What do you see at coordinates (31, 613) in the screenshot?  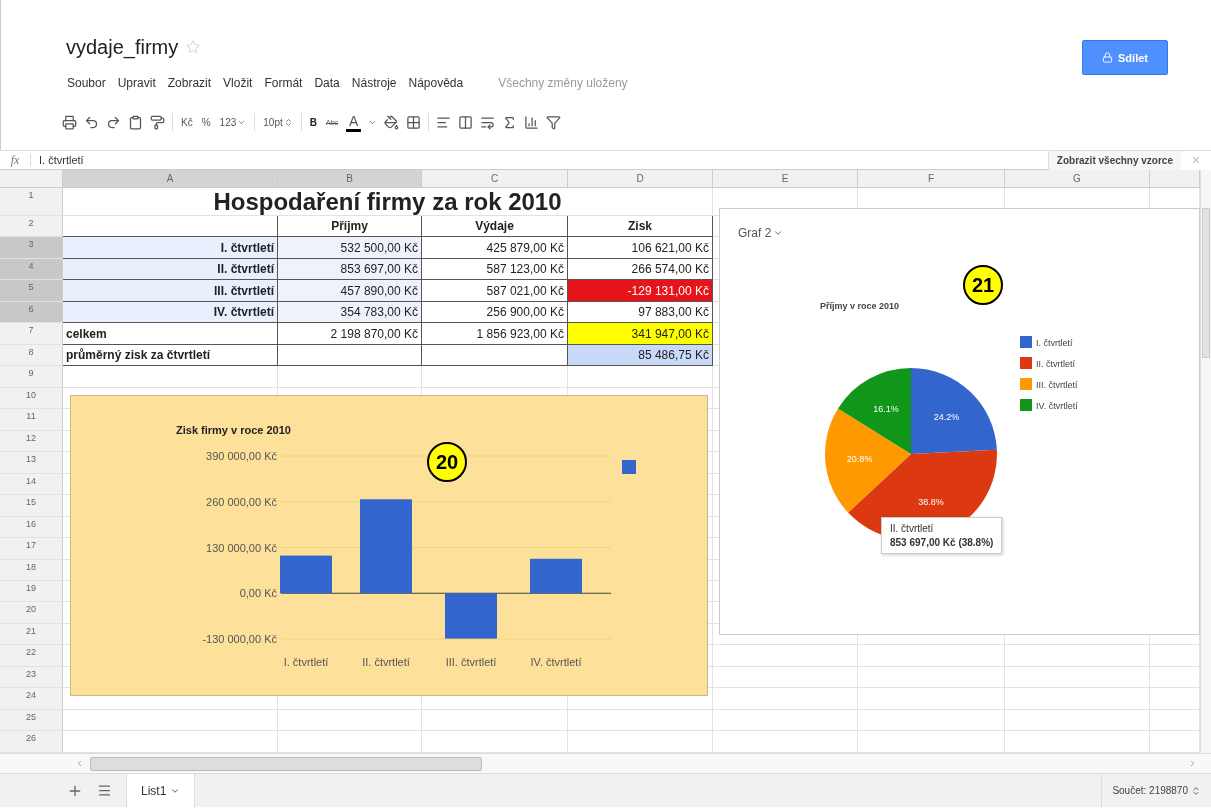 I see `row-header: 20` at bounding box center [31, 613].